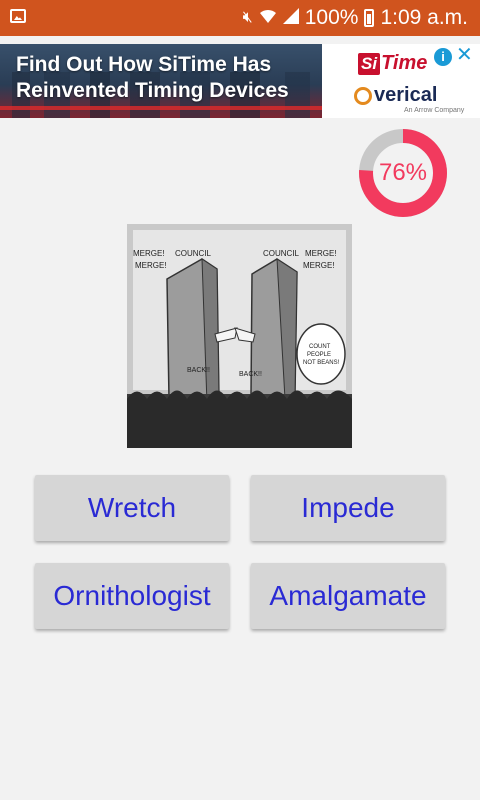 This screenshot has width=480, height=800. I want to click on cartoon-text-council-right: COUNCIL, so click(281, 253).